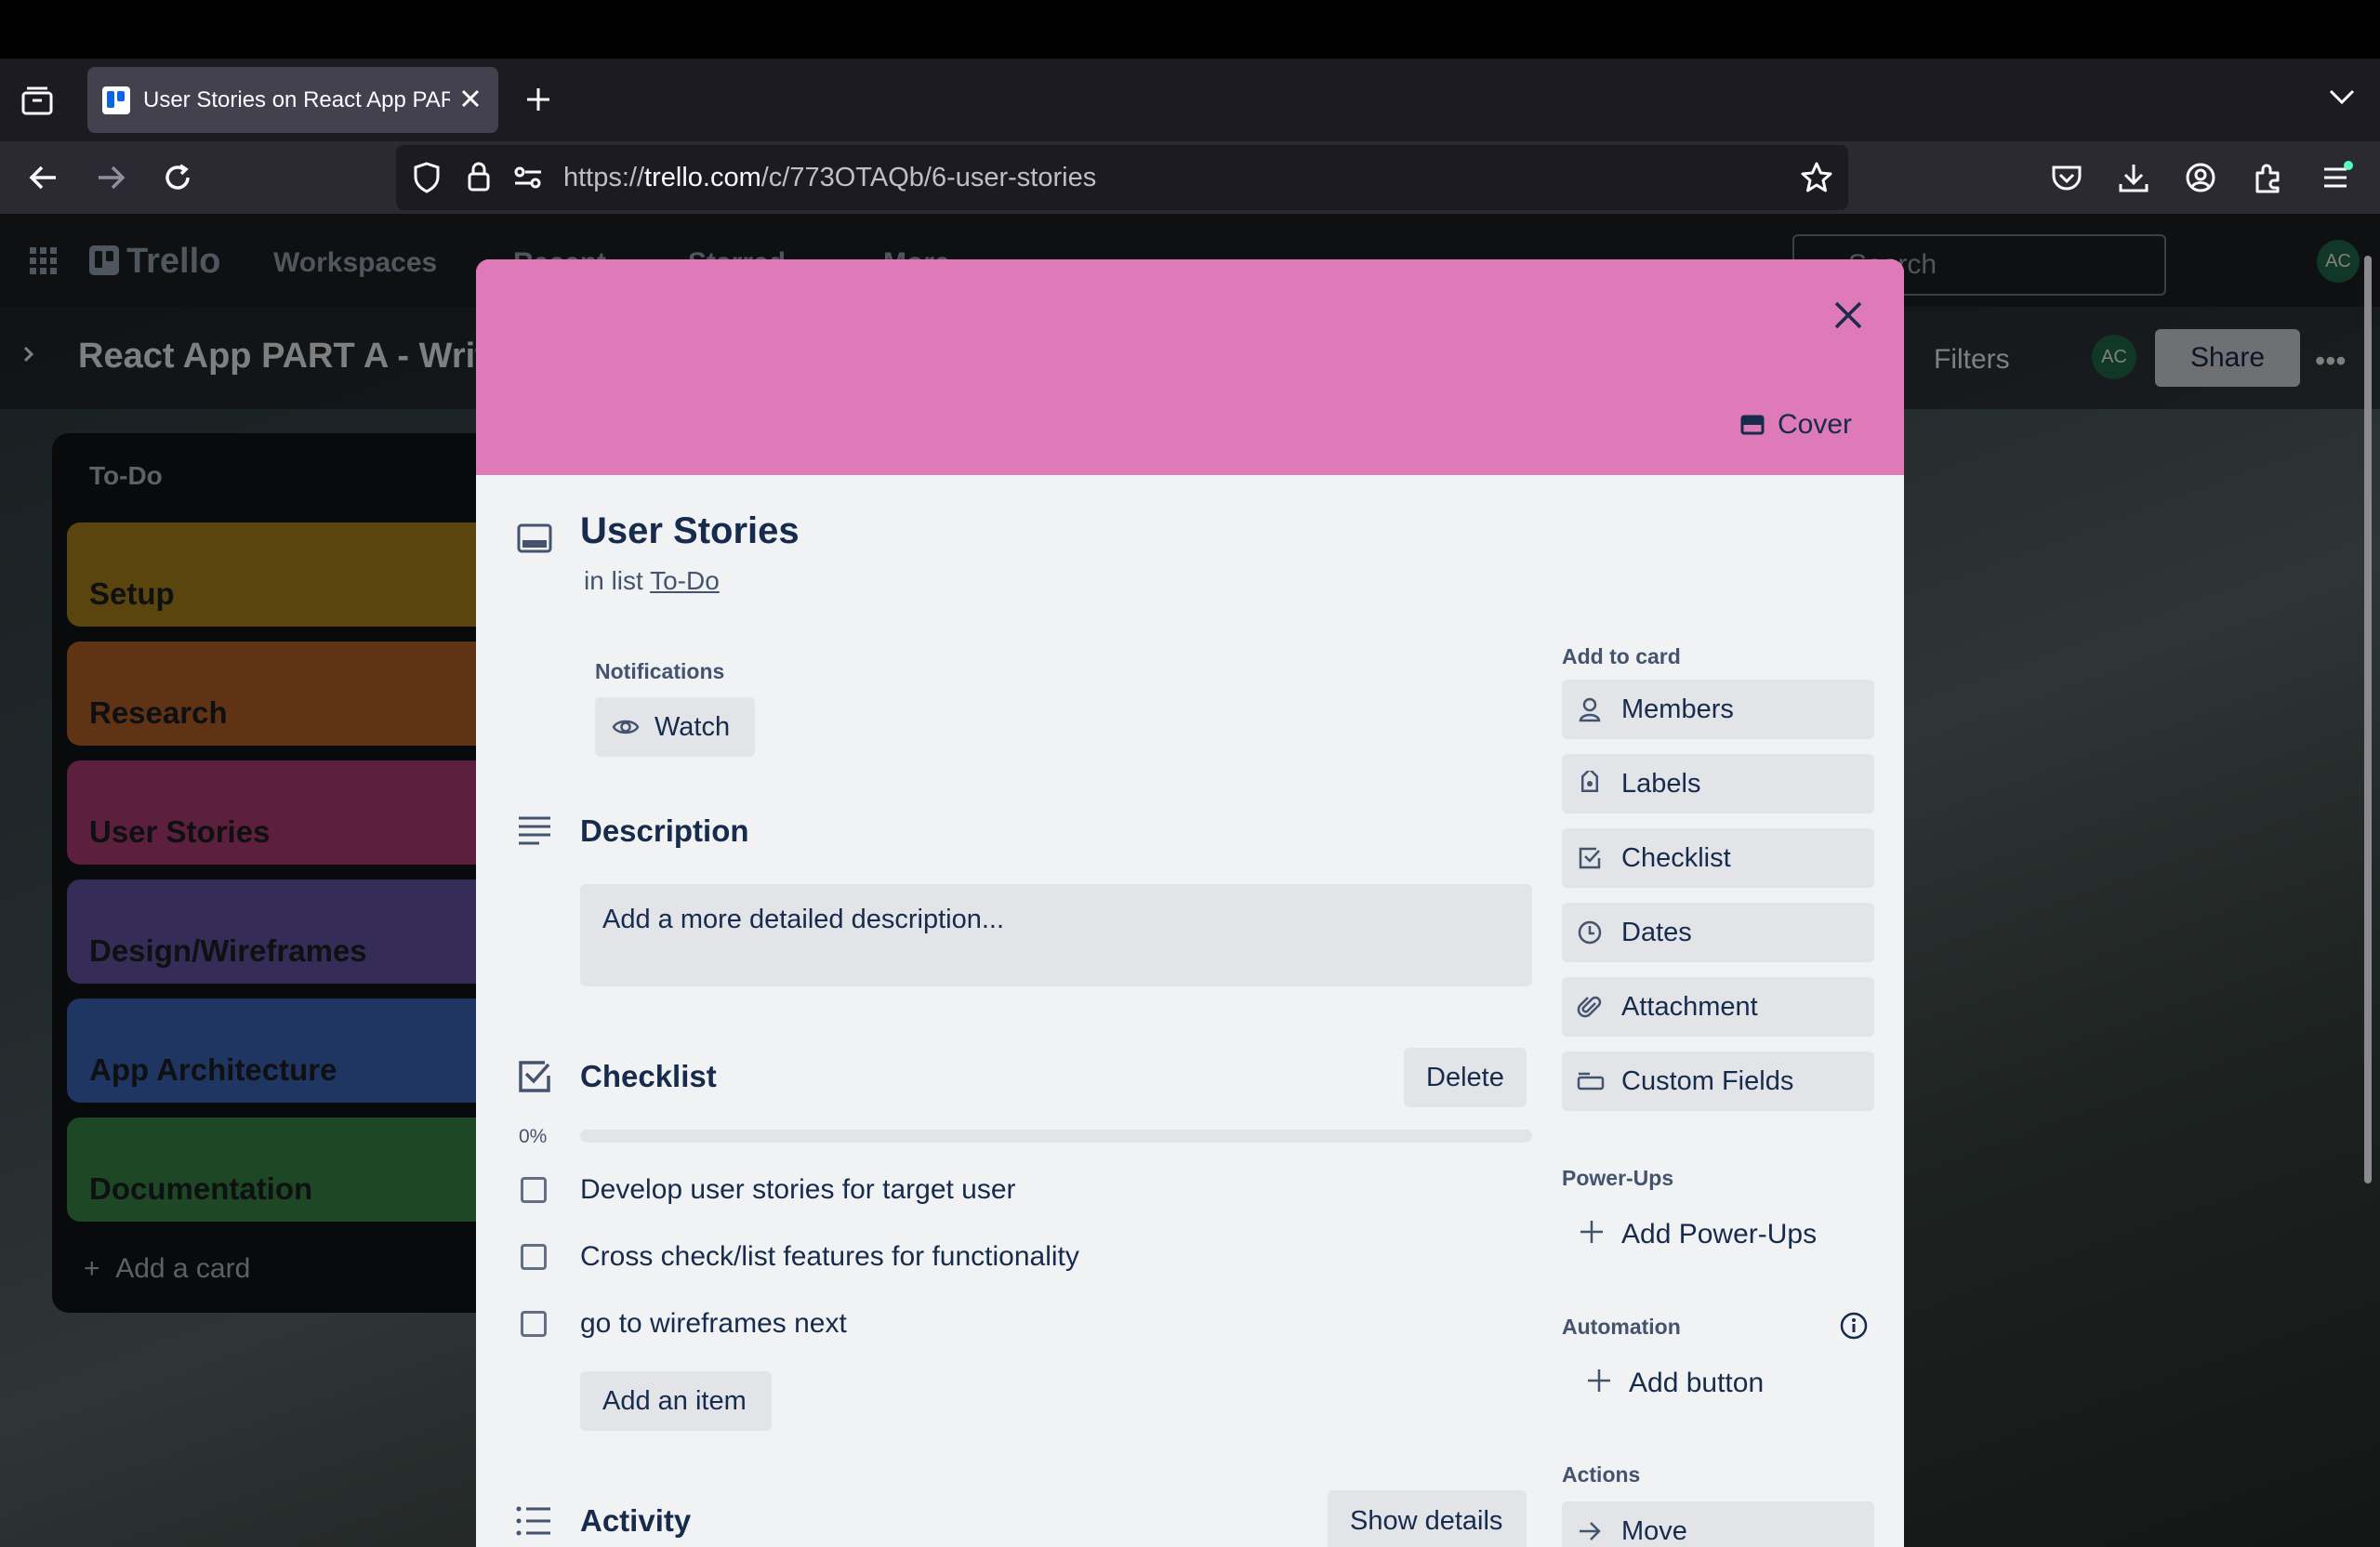 The image size is (2380, 1547). I want to click on lock-icon, so click(479, 176).